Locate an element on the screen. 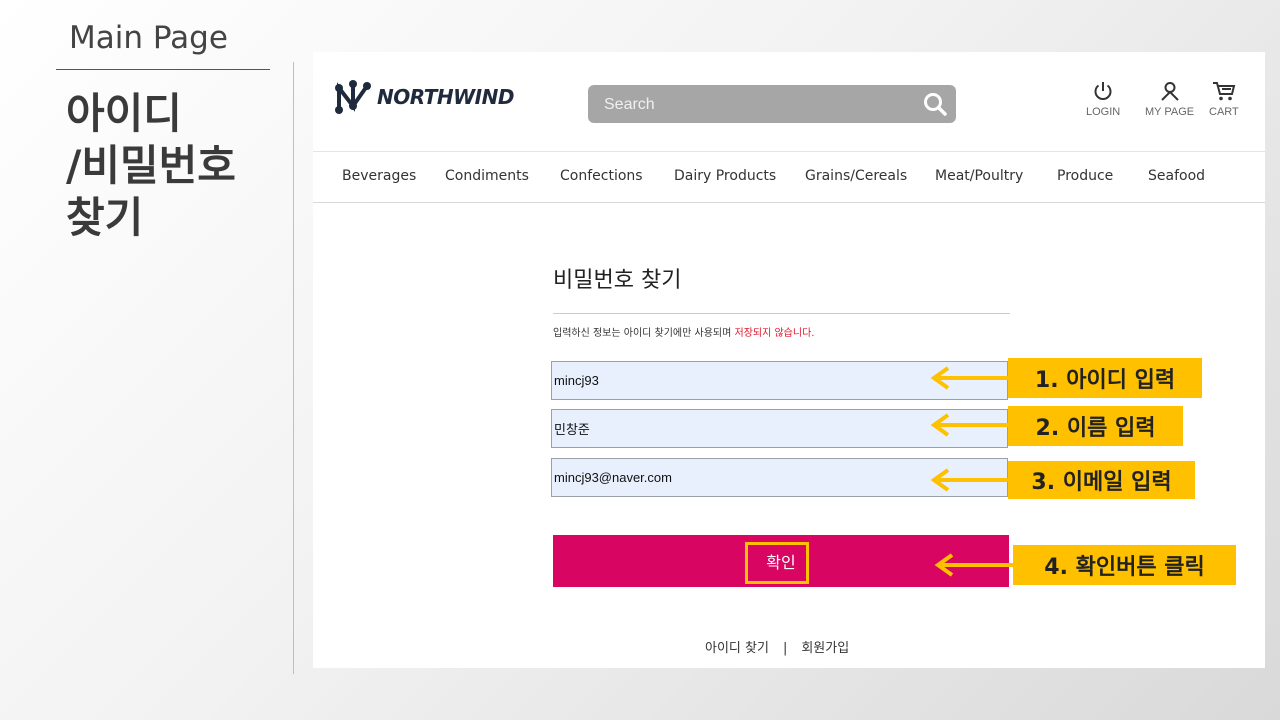 This screenshot has height=720, width=1280. nav-item-grains-cereals: Grains/Cereals is located at coordinates (856, 176).